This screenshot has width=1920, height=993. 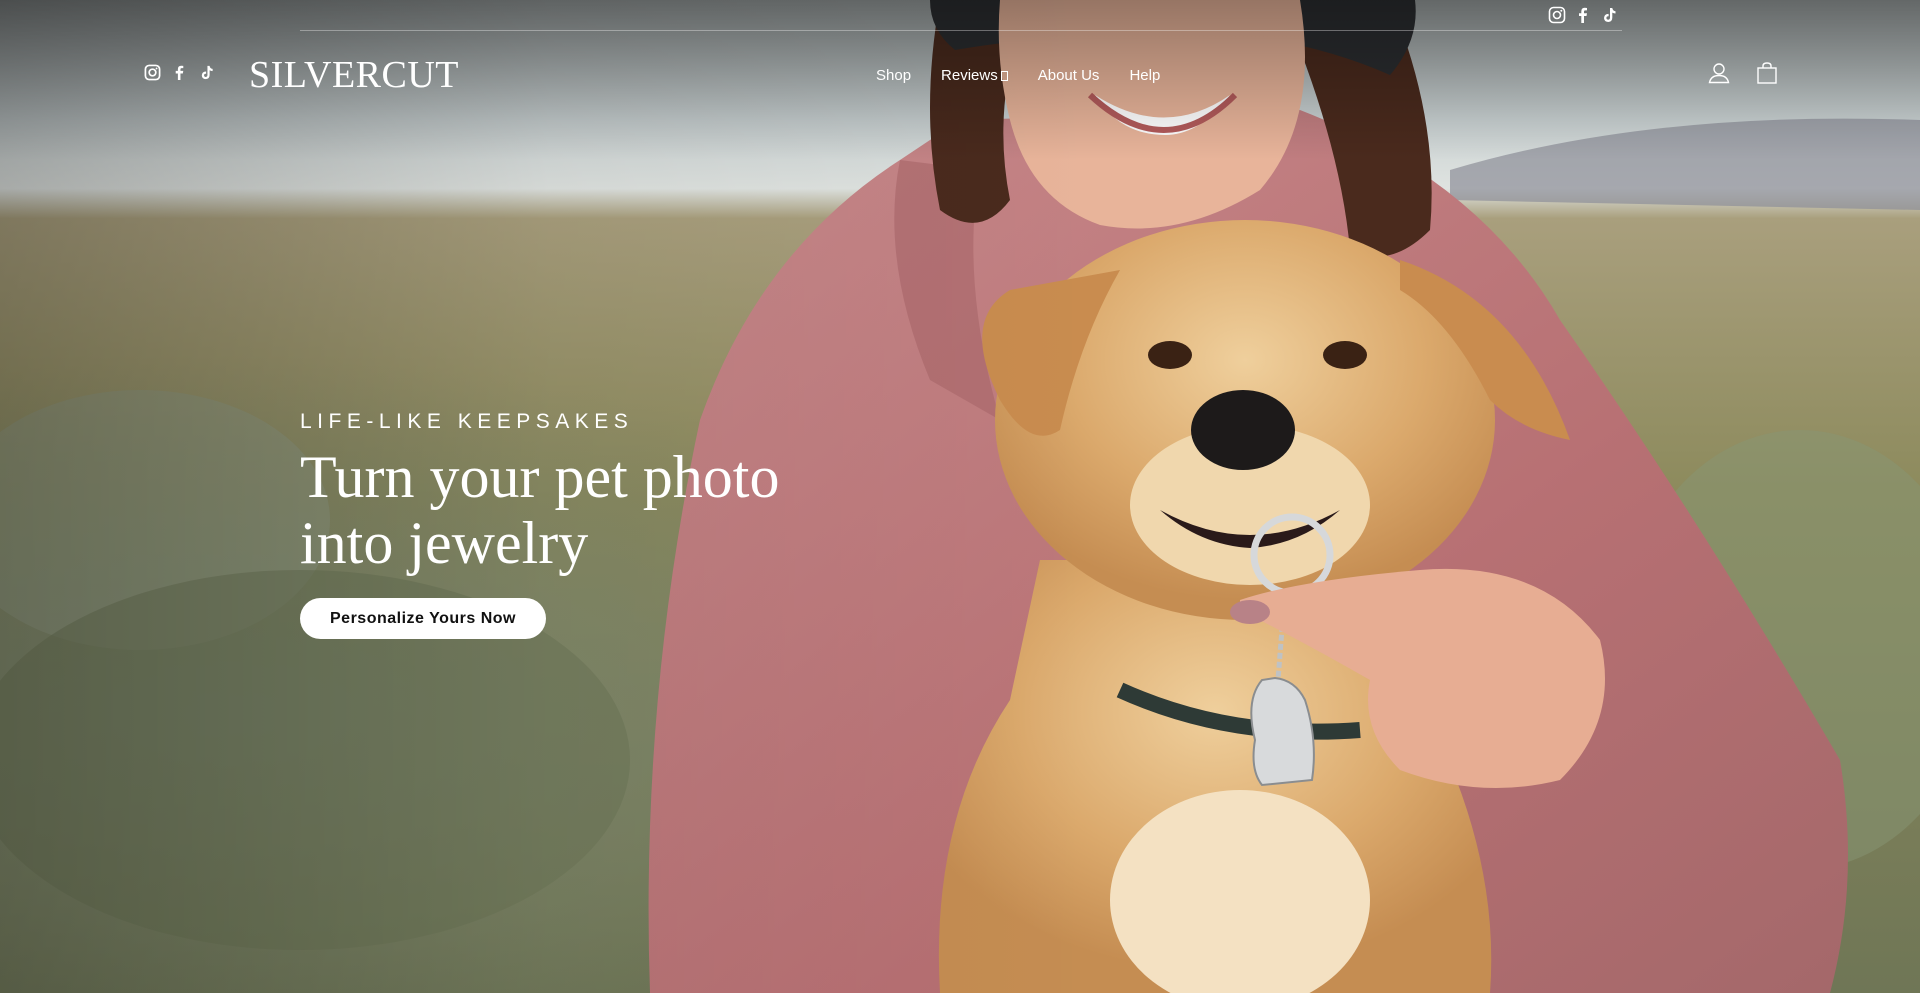 I want to click on user-icon, so click(x=1719, y=73).